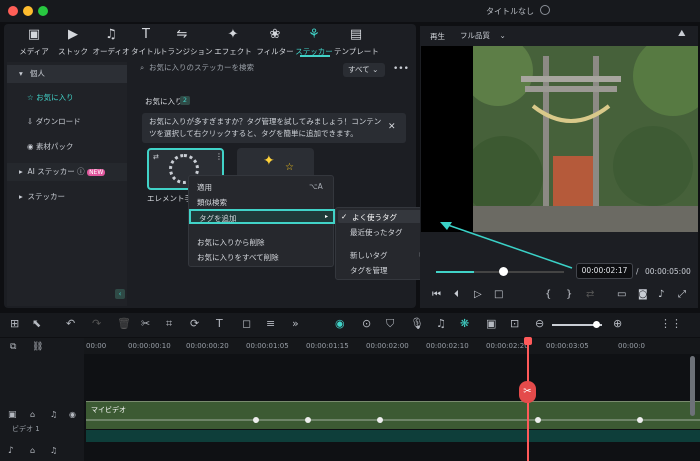 The width and height of the screenshot is (700, 461). What do you see at coordinates (567, 346) in the screenshot?
I see `ruler-tick-label: 00:00:03:05` at bounding box center [567, 346].